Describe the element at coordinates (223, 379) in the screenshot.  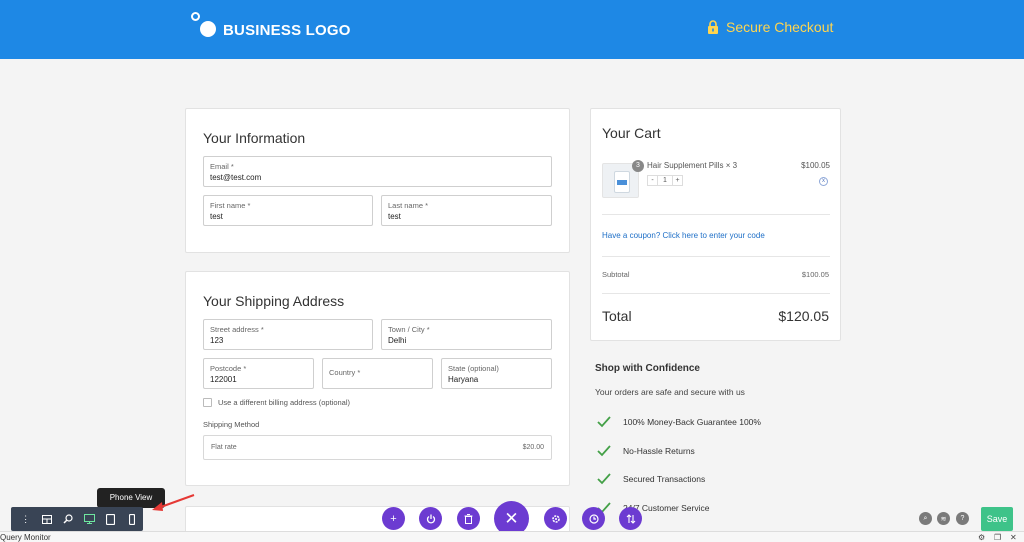
I see `postcode-value: 122001` at that location.